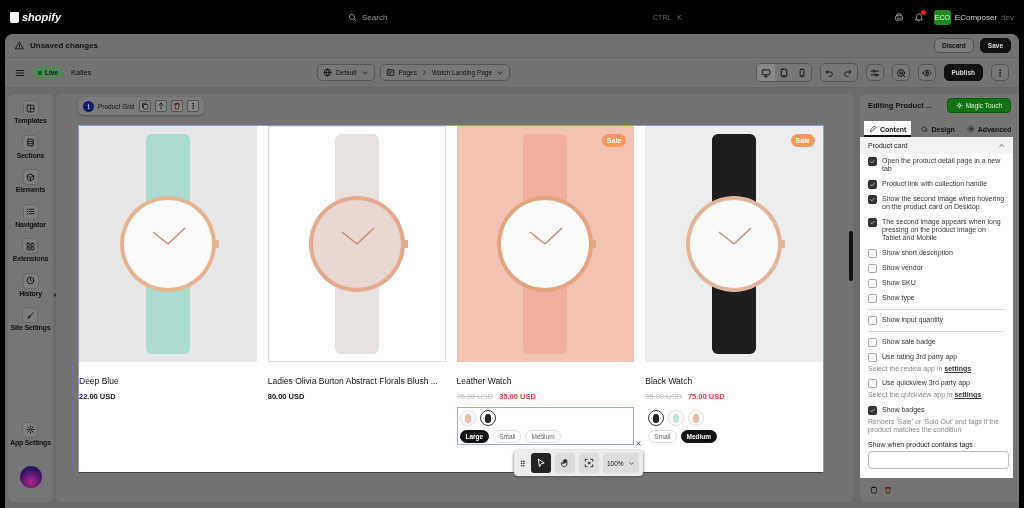 This screenshot has width=1024, height=508. What do you see at coordinates (976, 17) in the screenshot?
I see `store-name: EComposer` at bounding box center [976, 17].